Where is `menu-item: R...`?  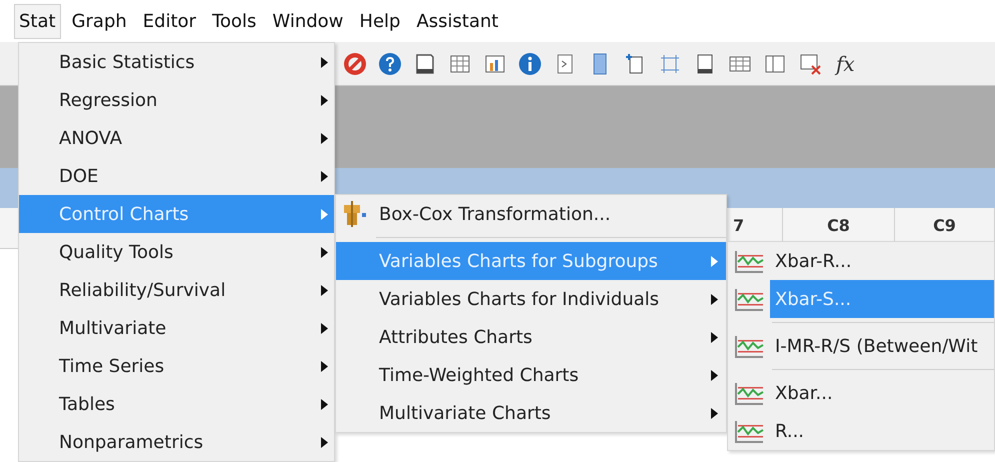 menu-item: R... is located at coordinates (882, 431).